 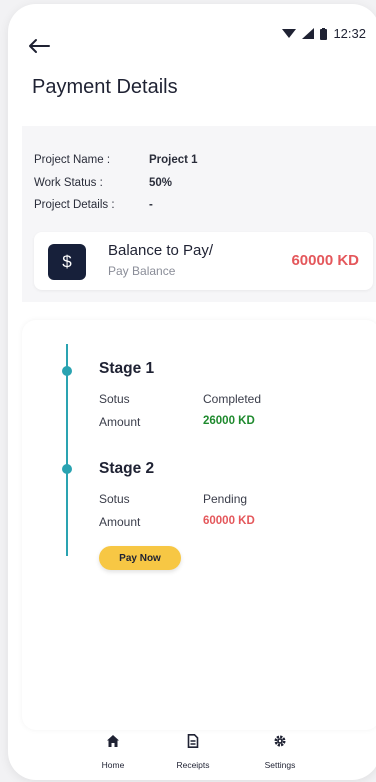 What do you see at coordinates (193, 765) in the screenshot?
I see `nav-label: Receipts` at bounding box center [193, 765].